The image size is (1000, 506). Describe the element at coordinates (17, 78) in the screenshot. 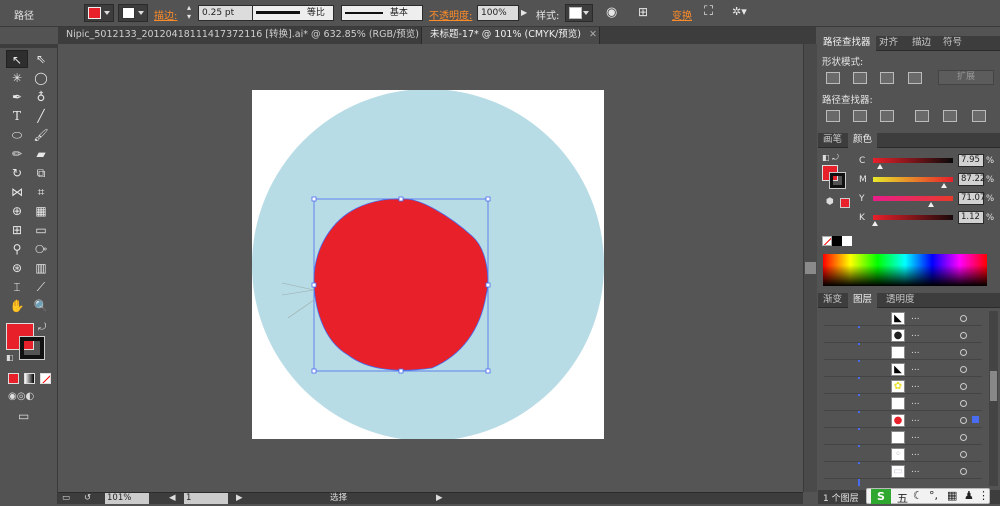

I see `magic-wand-tool-icon: ✳` at that location.